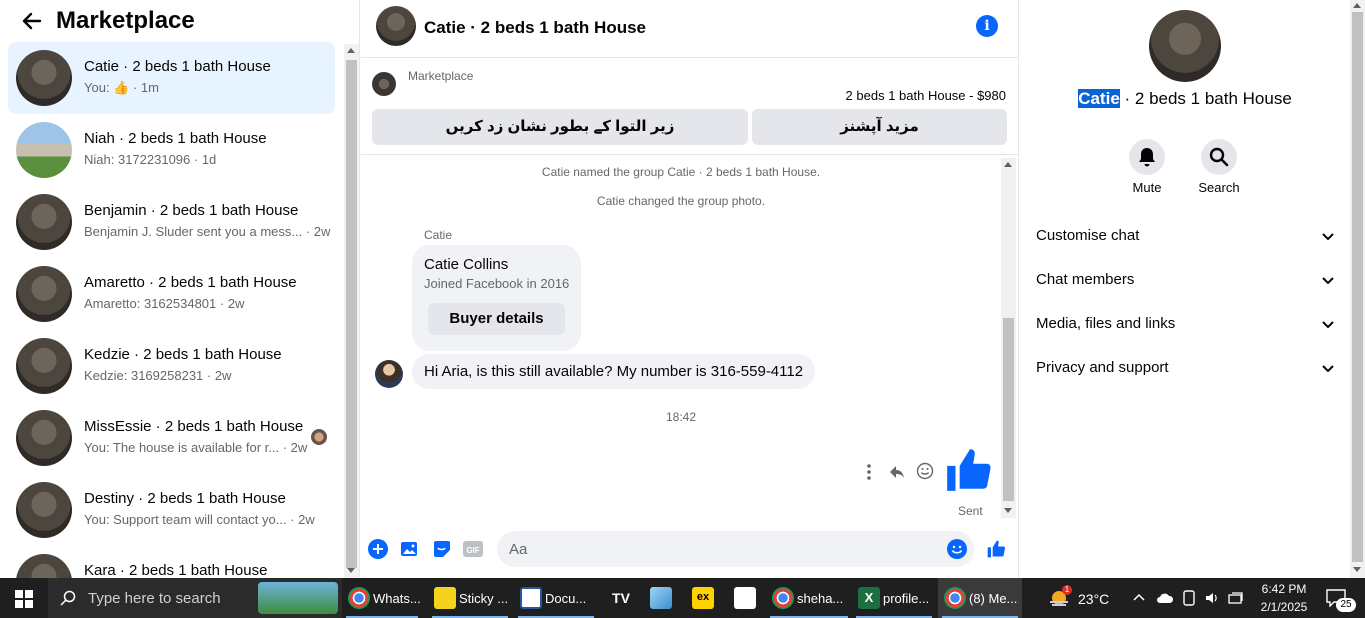 The width and height of the screenshot is (1365, 618). Describe the element at coordinates (879, 127) in the screenshot. I see `more-options-button: مزید آپشنز` at that location.